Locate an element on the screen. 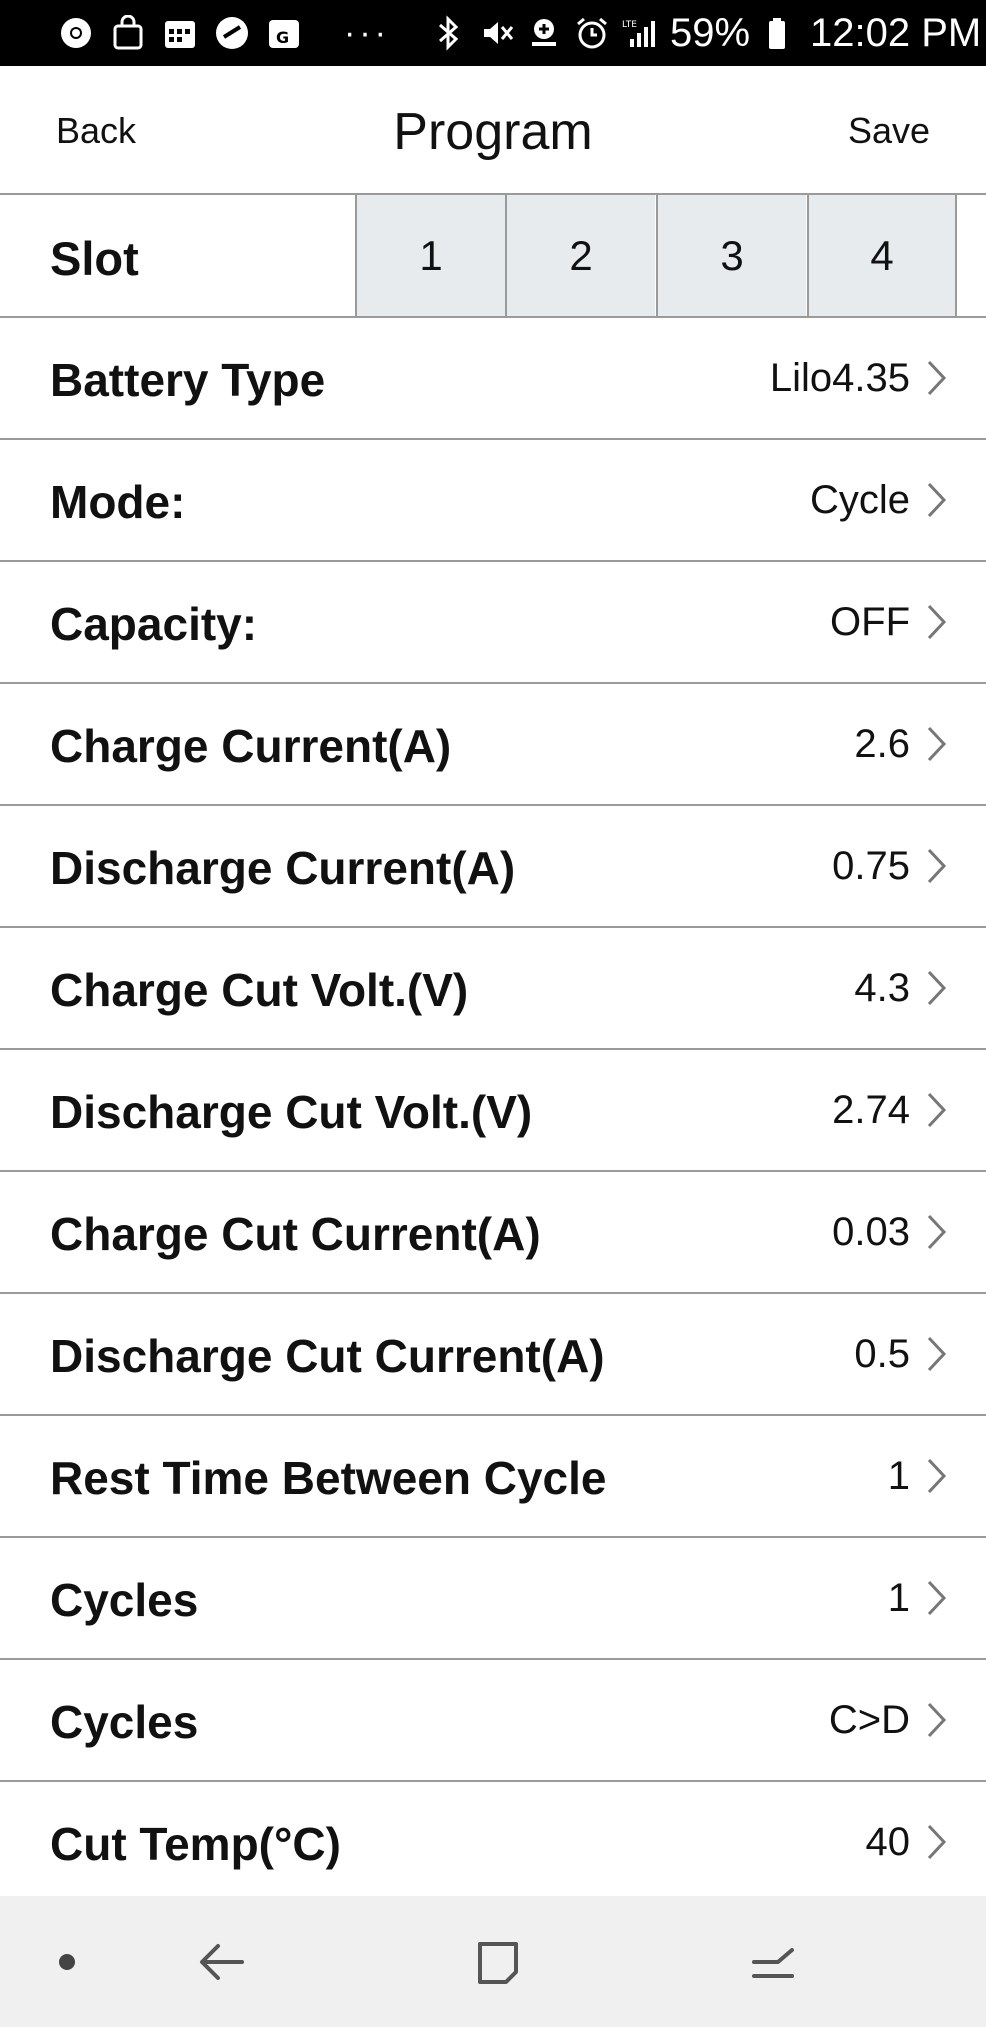 The height and width of the screenshot is (2027, 986). save-button: Save is located at coordinates (889, 131).